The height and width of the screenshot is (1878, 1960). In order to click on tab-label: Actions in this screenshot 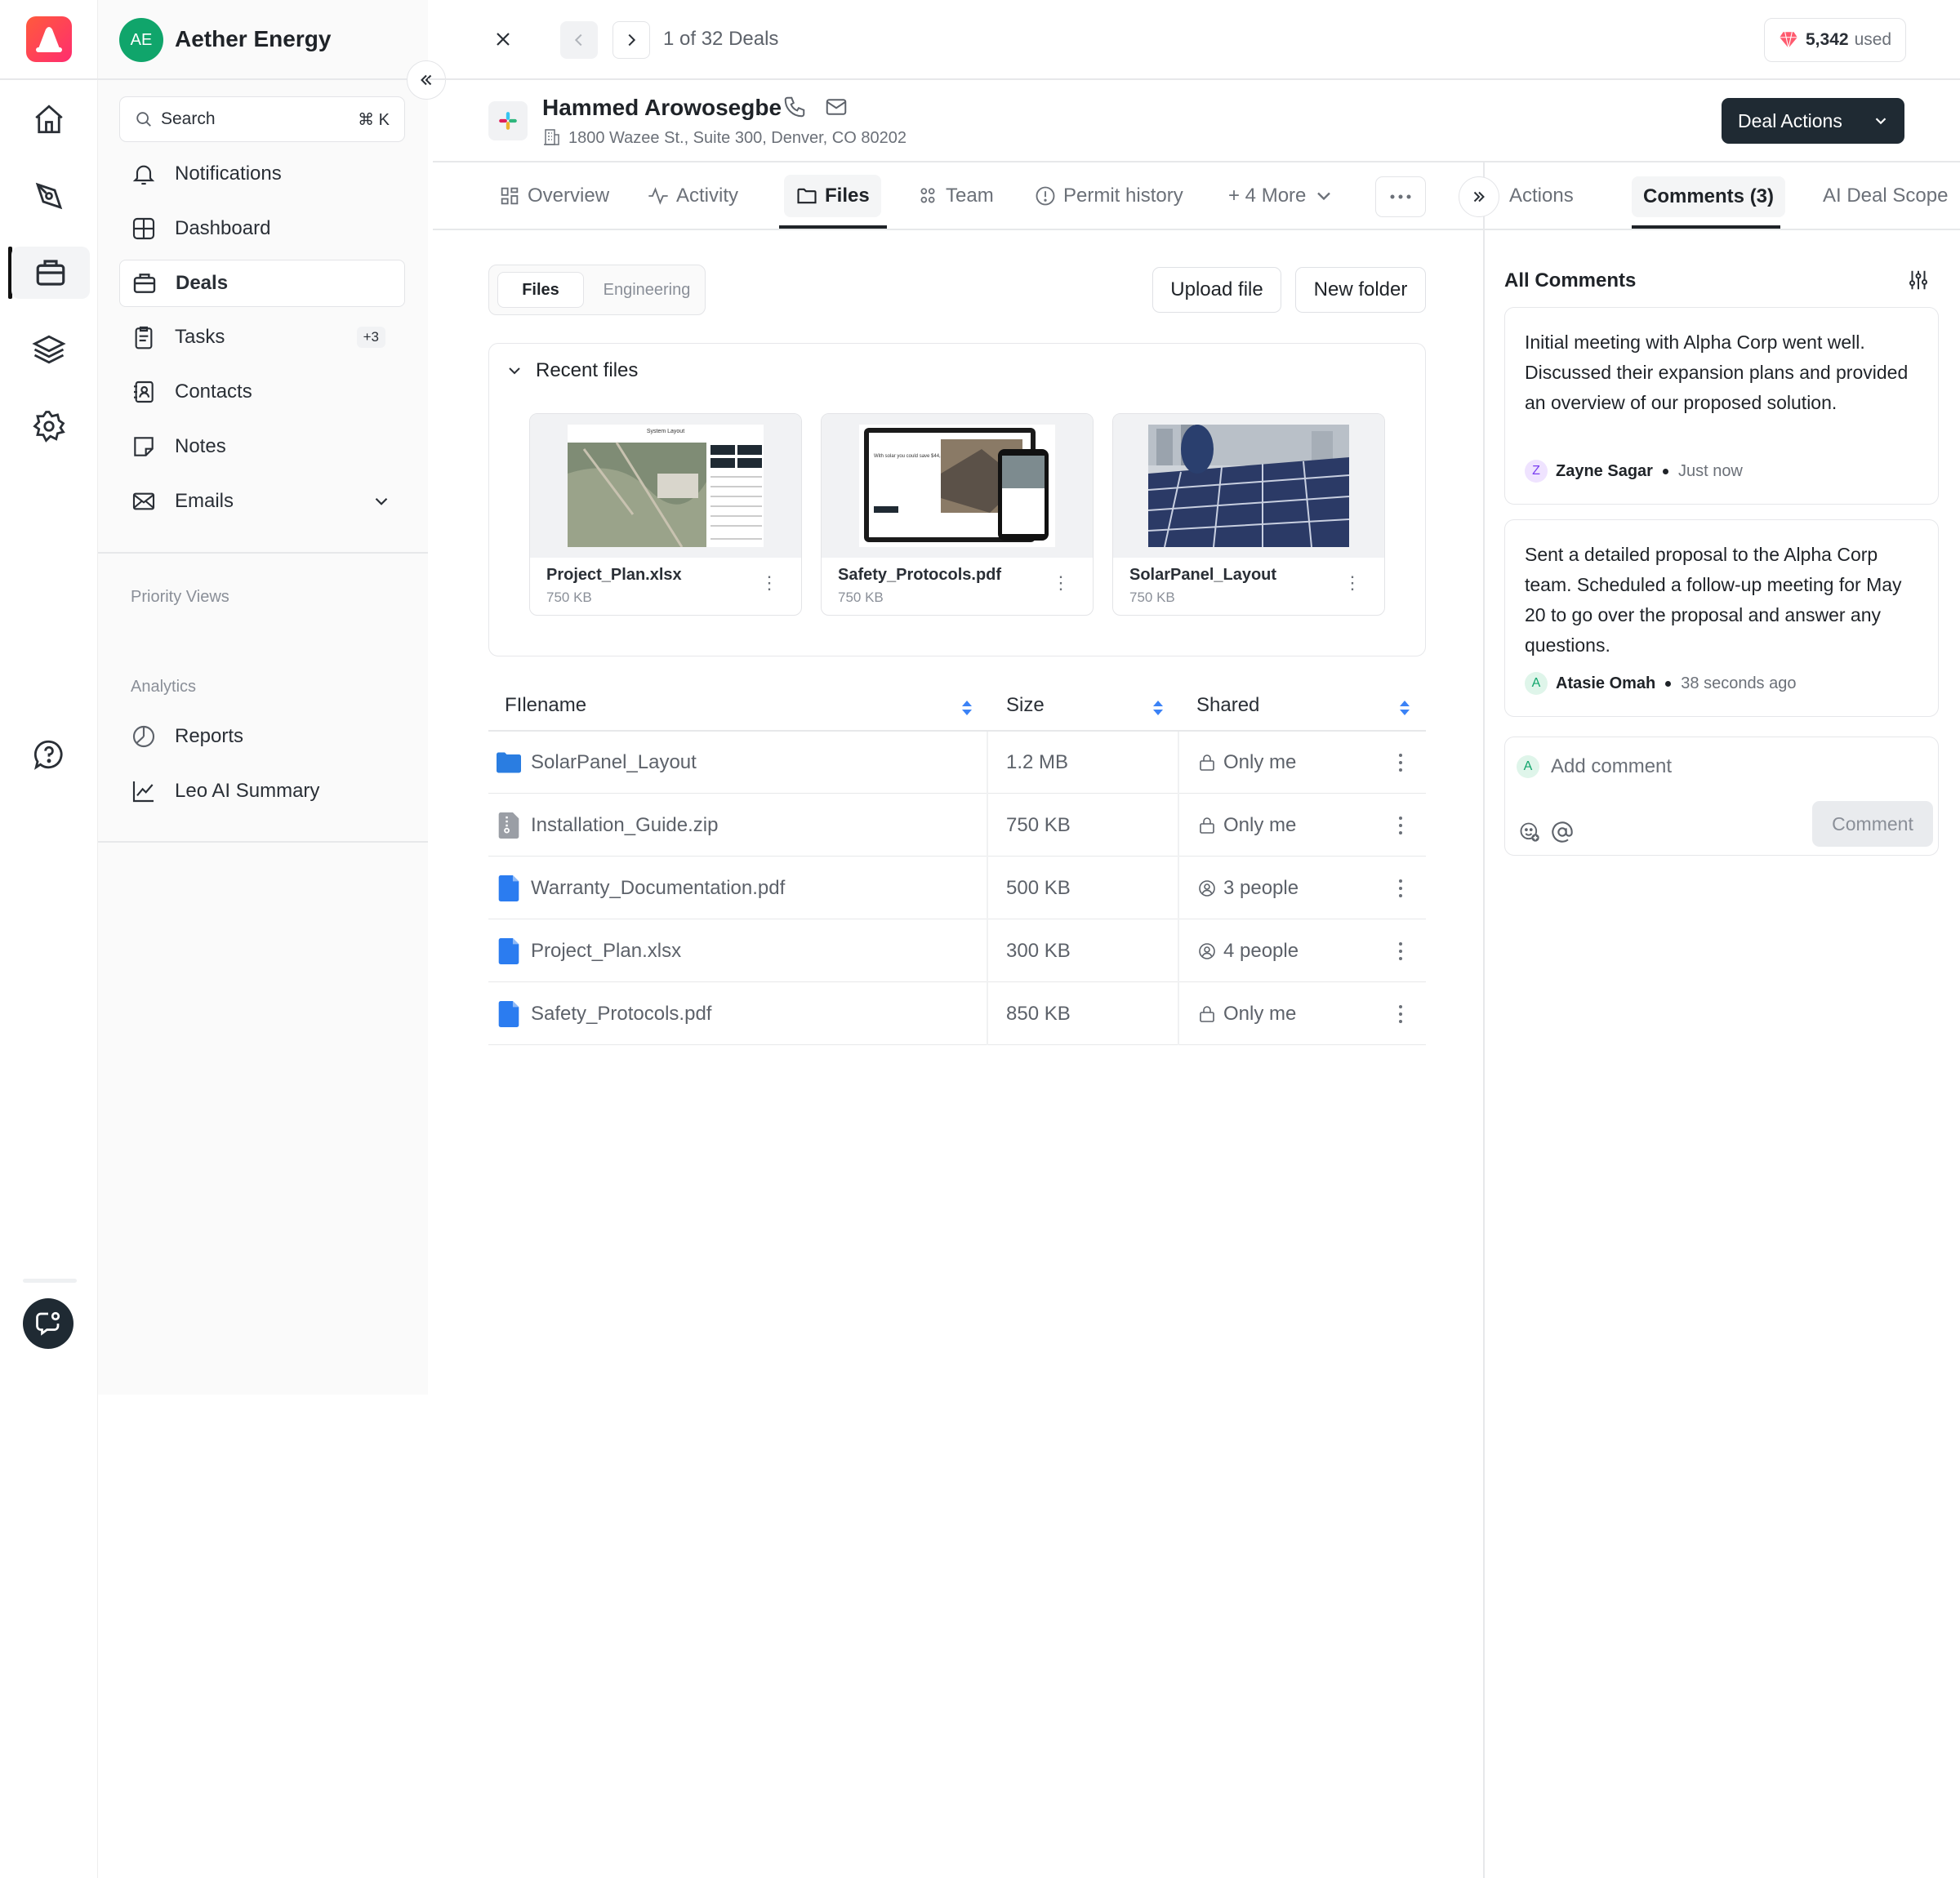, I will do `click(1541, 196)`.